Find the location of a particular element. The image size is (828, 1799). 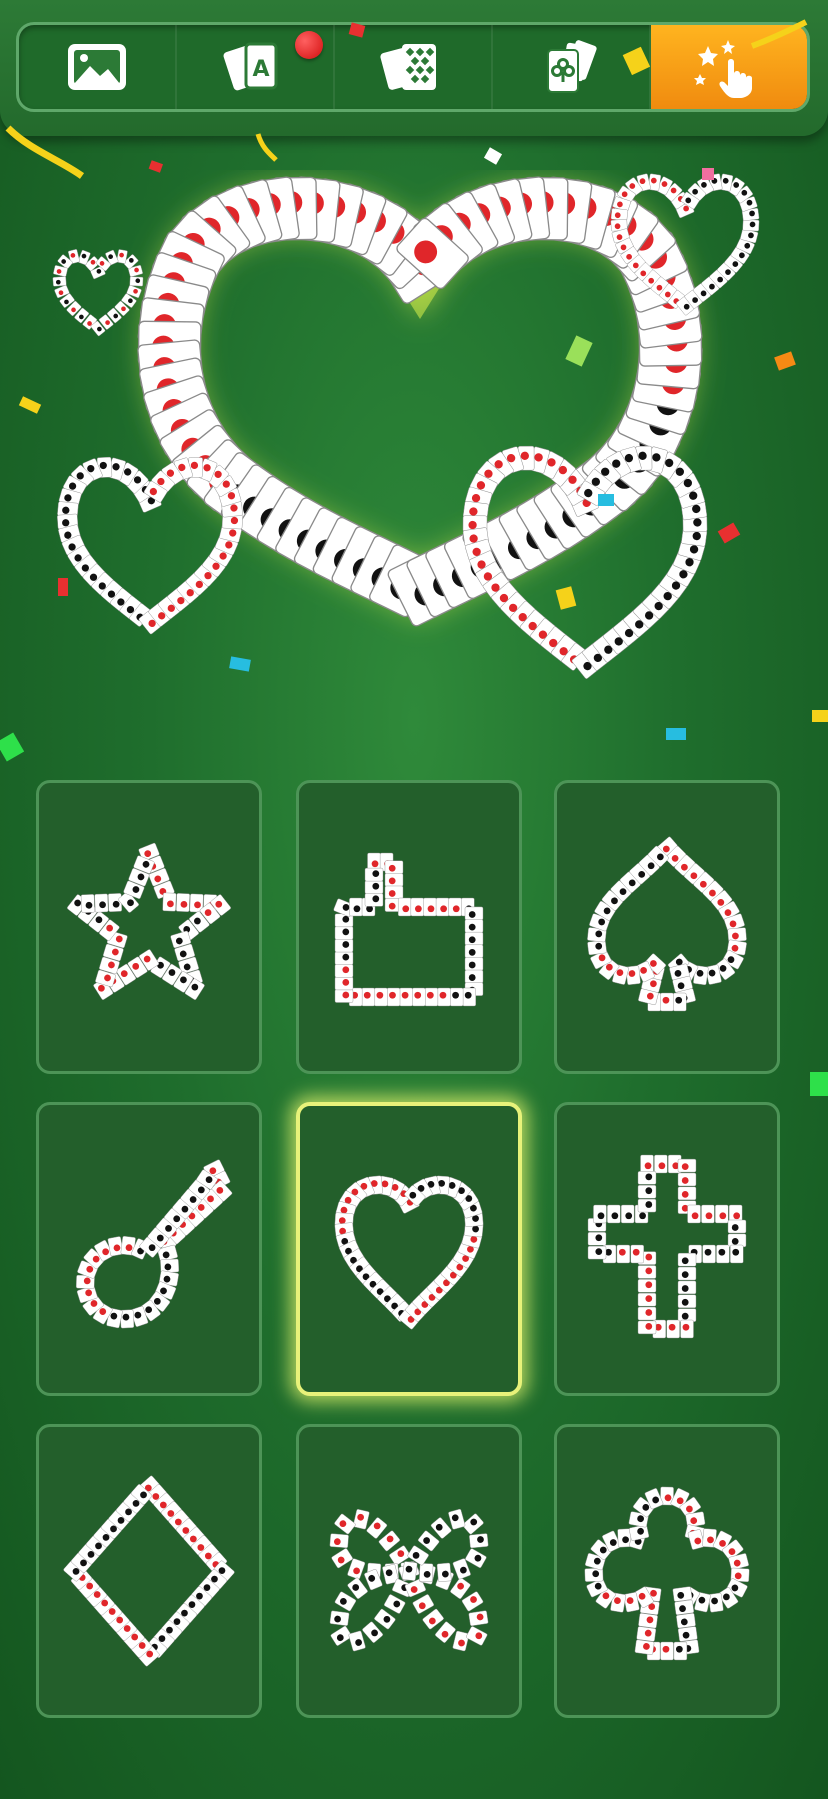

tile-club is located at coordinates (667, 1571).